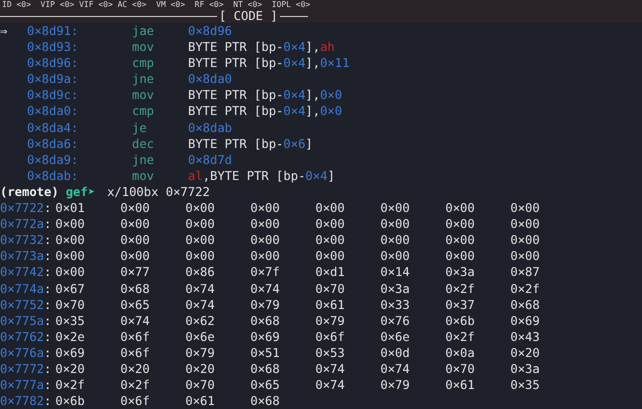  Describe the element at coordinates (70, 288) in the screenshot. I see `memory-byte: 0×67` at that location.